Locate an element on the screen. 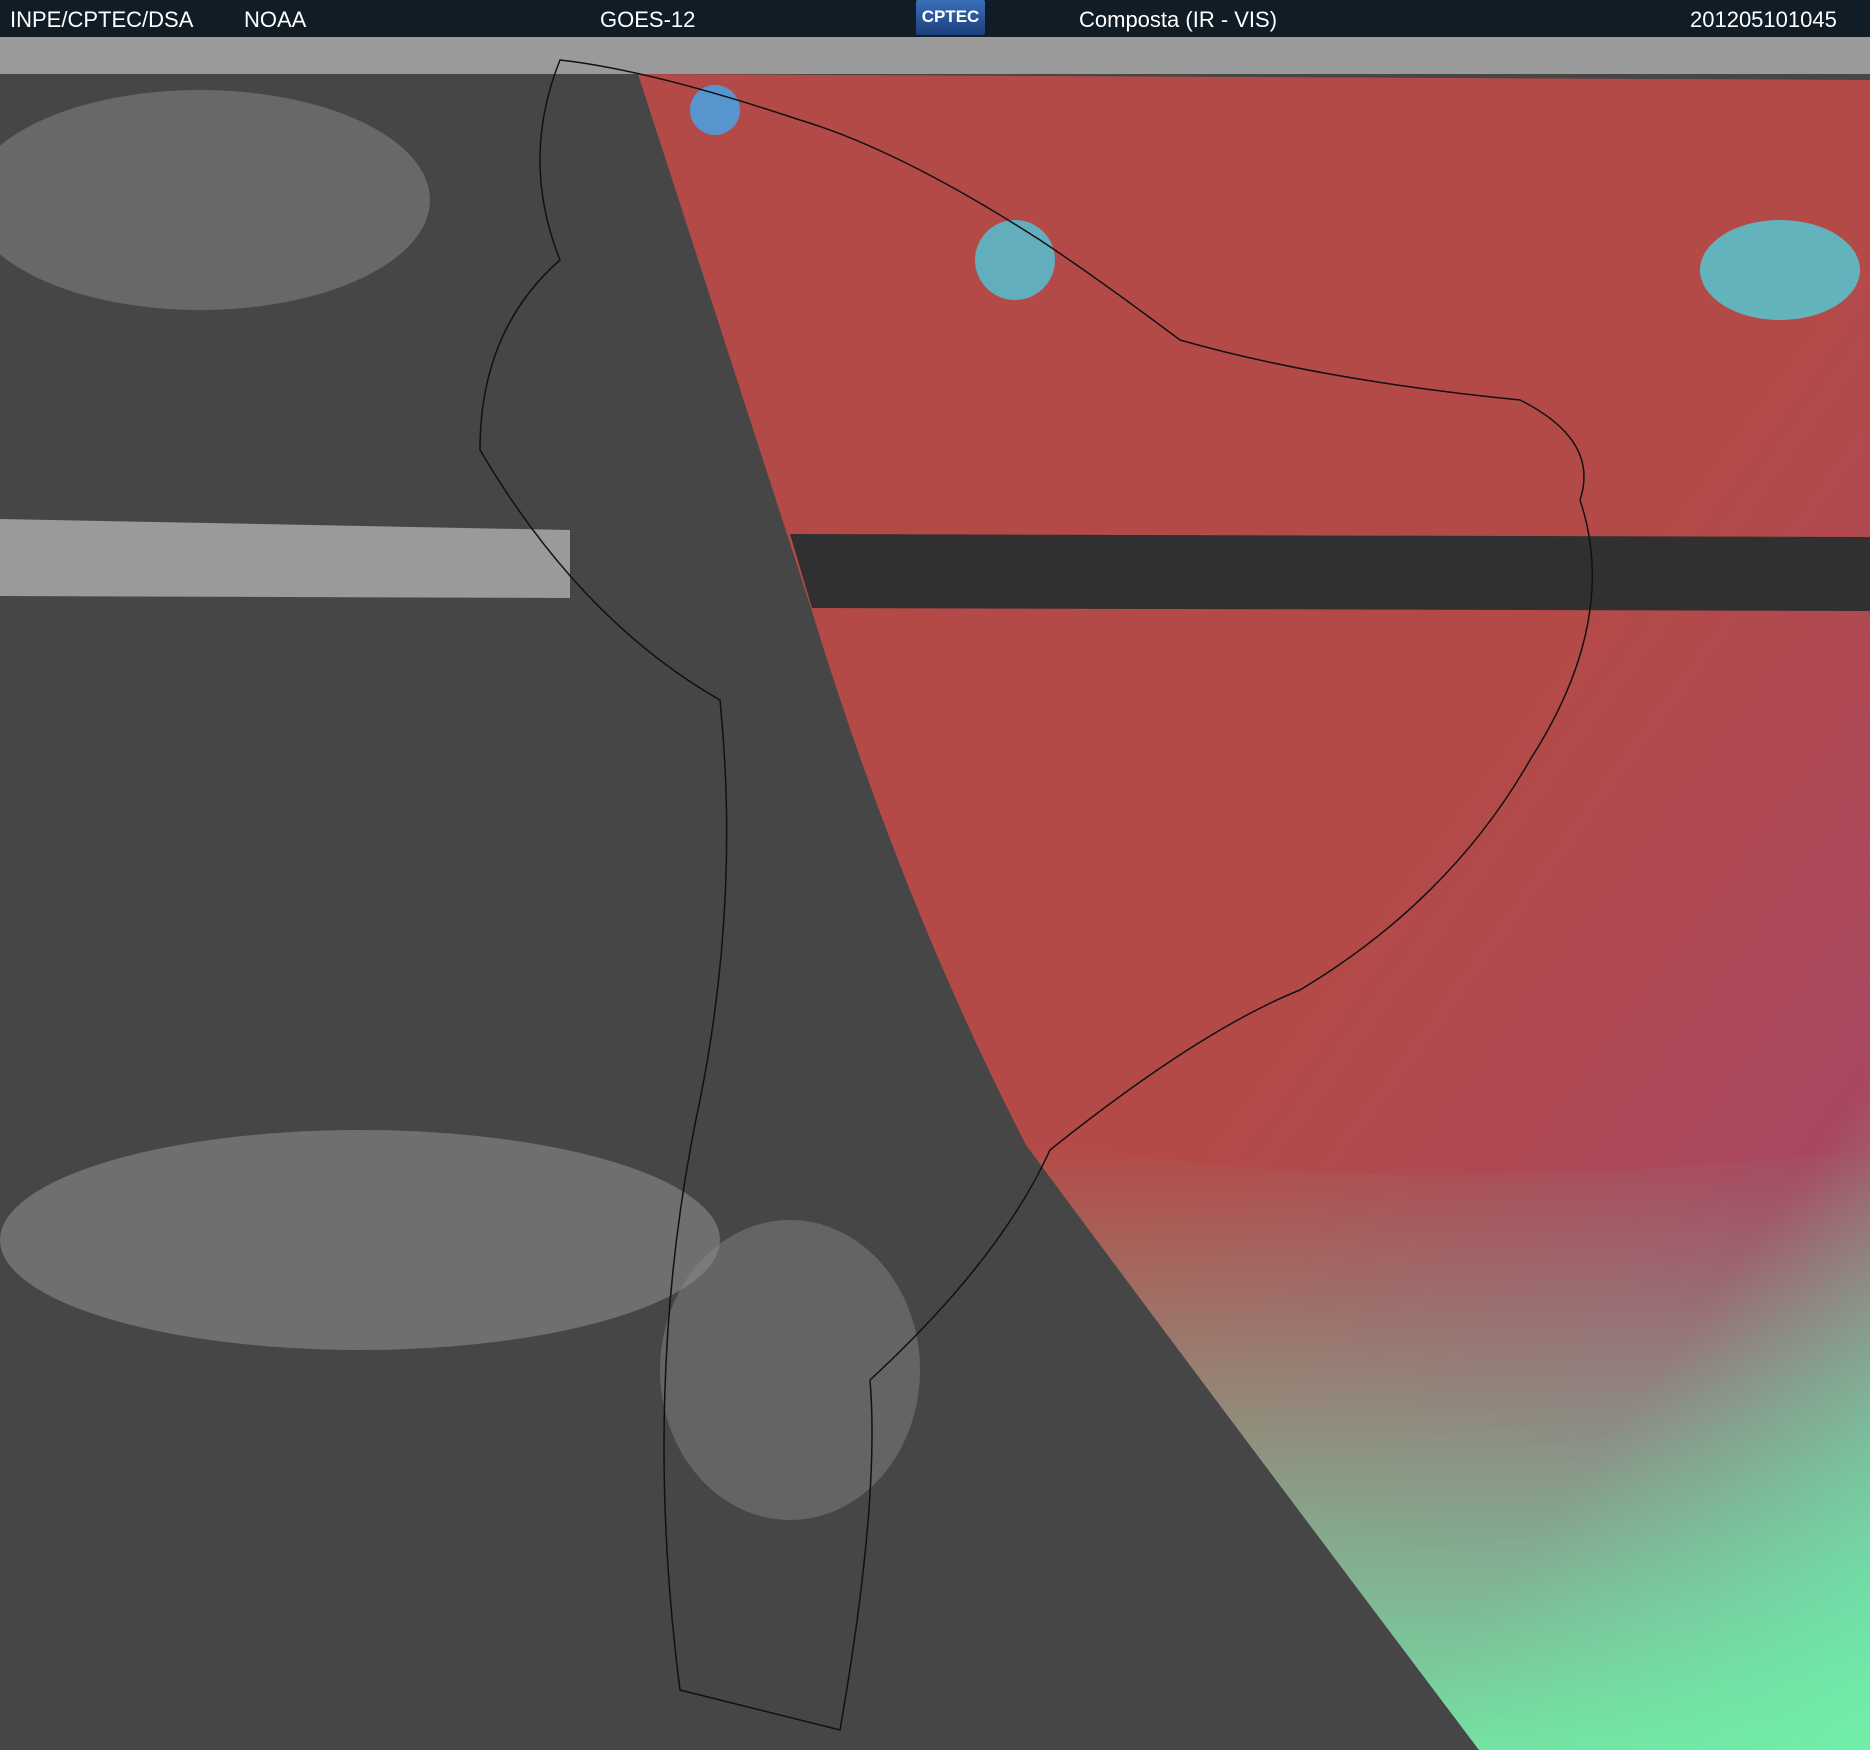 This screenshot has width=1870, height=1750. cptec-logo: CPTEC is located at coordinates (950, 17).